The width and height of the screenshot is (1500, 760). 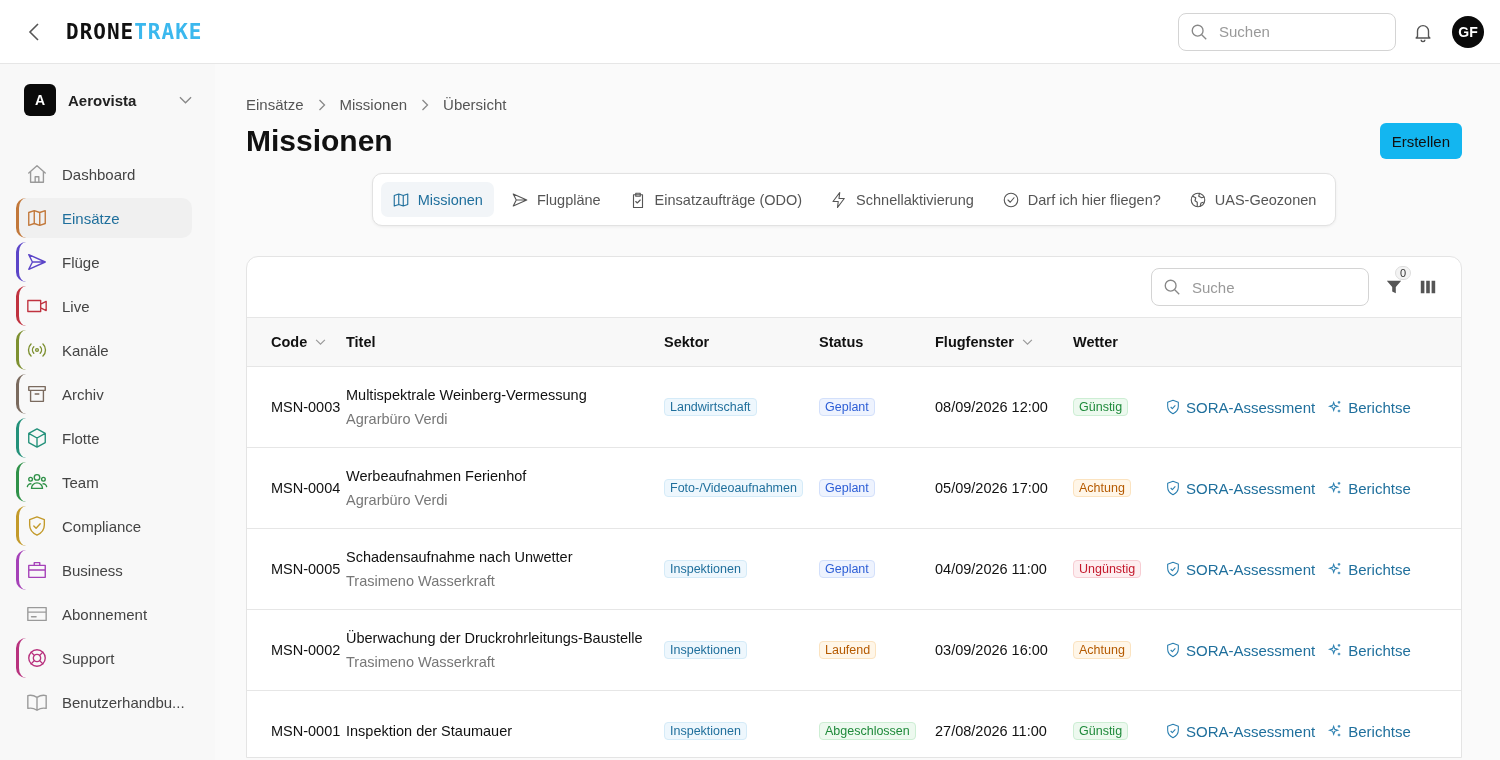 I want to click on flight-window-date: 05/09/2026 17:00, so click(x=991, y=488).